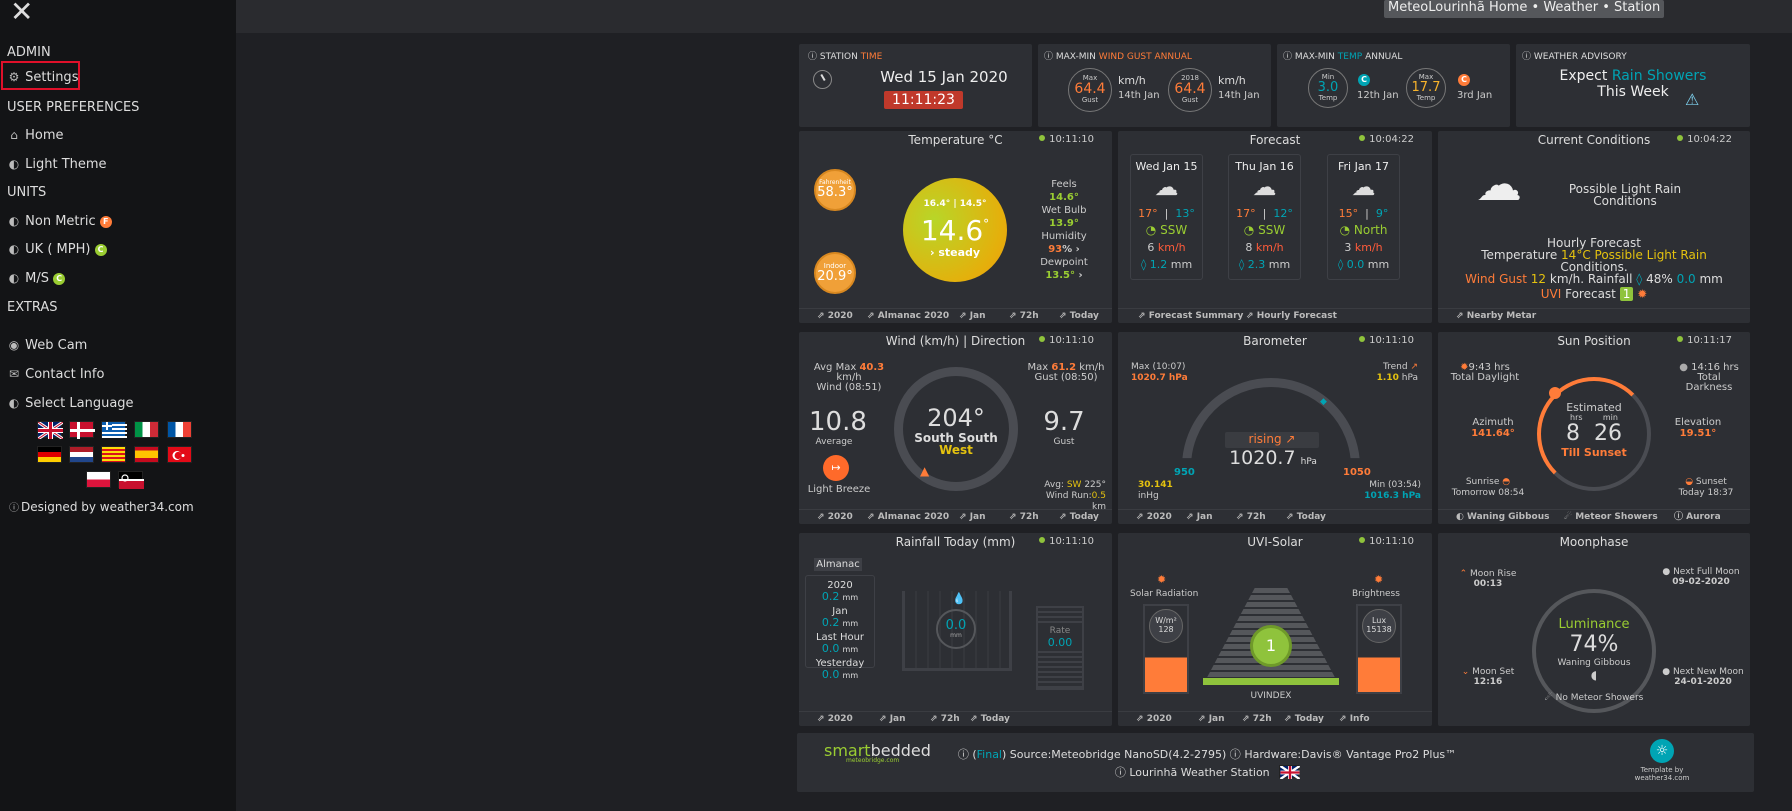  Describe the element at coordinates (43, 77) in the screenshot. I see `settings-link: ⚙ Settings` at that location.